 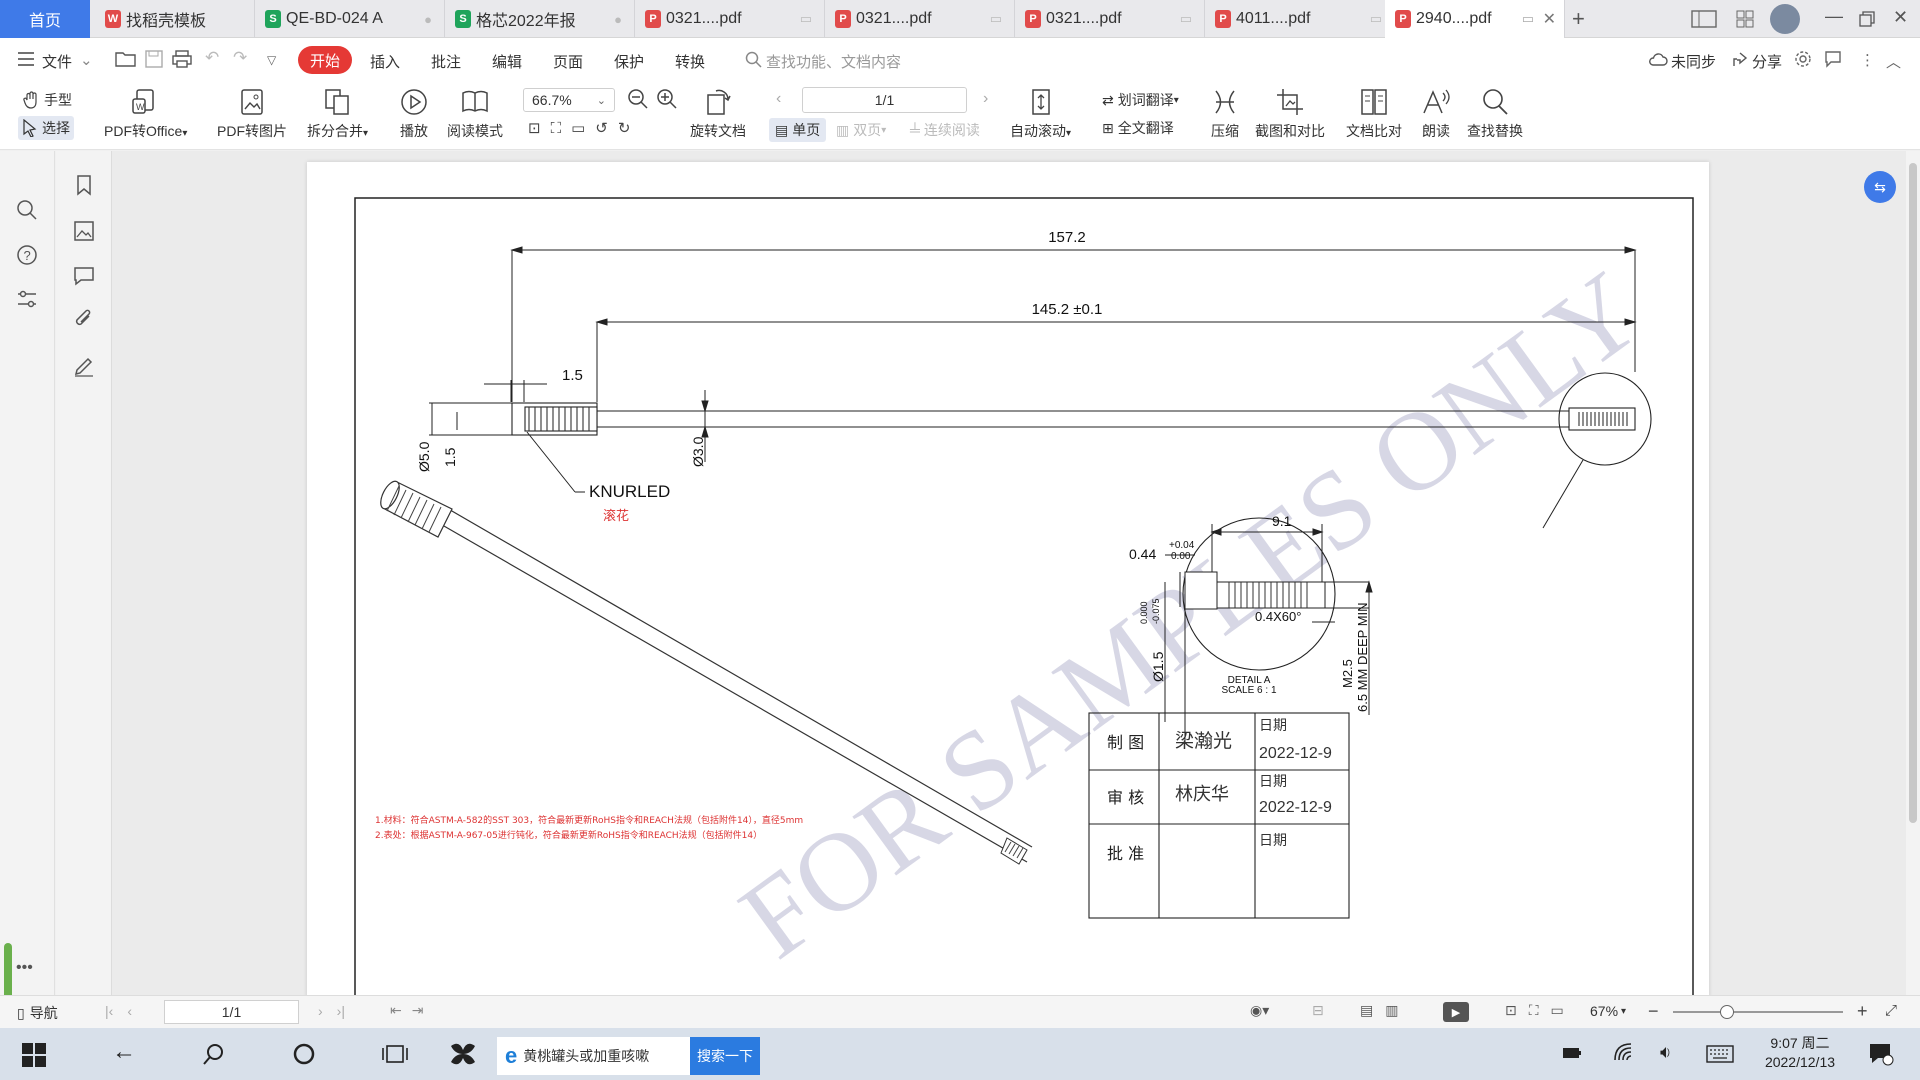 I want to click on print-icon, so click(x=182, y=59).